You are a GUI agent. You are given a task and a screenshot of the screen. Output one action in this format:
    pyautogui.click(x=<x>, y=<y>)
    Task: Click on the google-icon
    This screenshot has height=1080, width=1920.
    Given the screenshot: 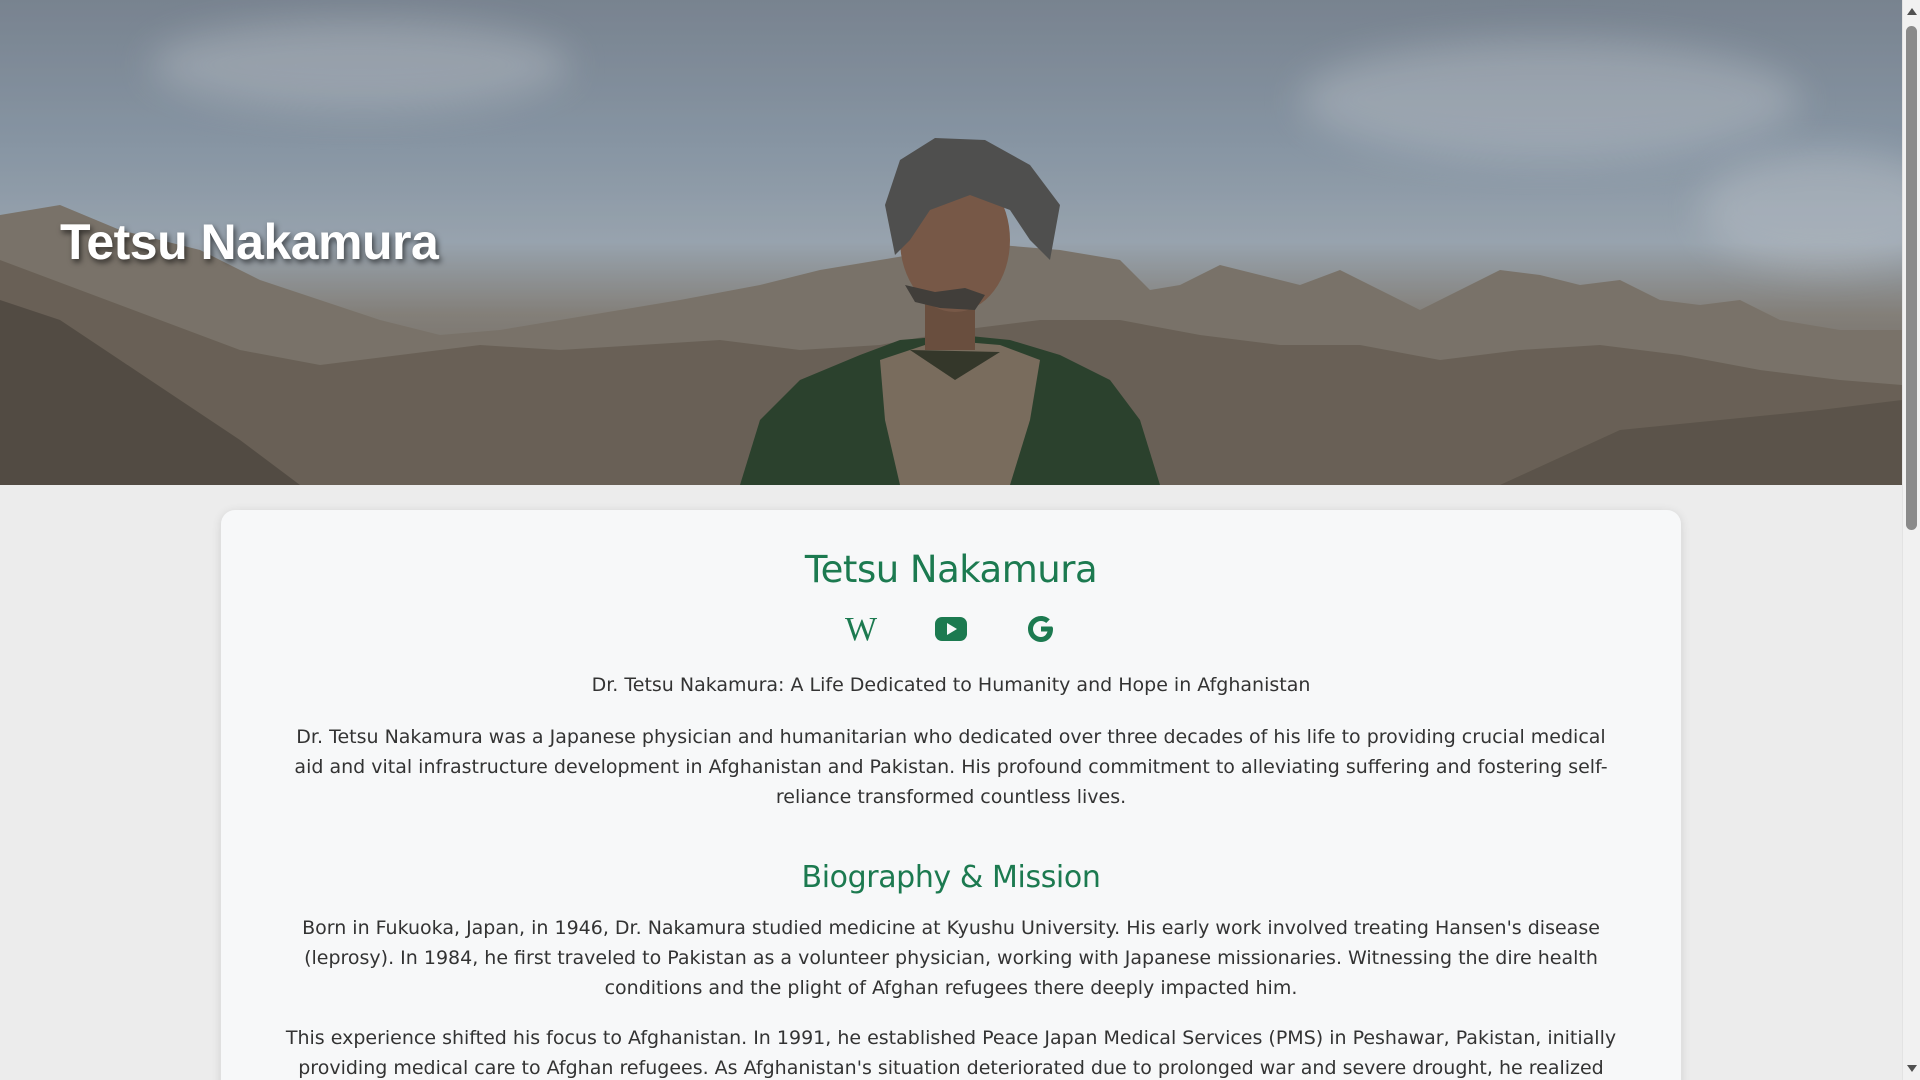 What is the action you would take?
    pyautogui.click(x=1041, y=629)
    